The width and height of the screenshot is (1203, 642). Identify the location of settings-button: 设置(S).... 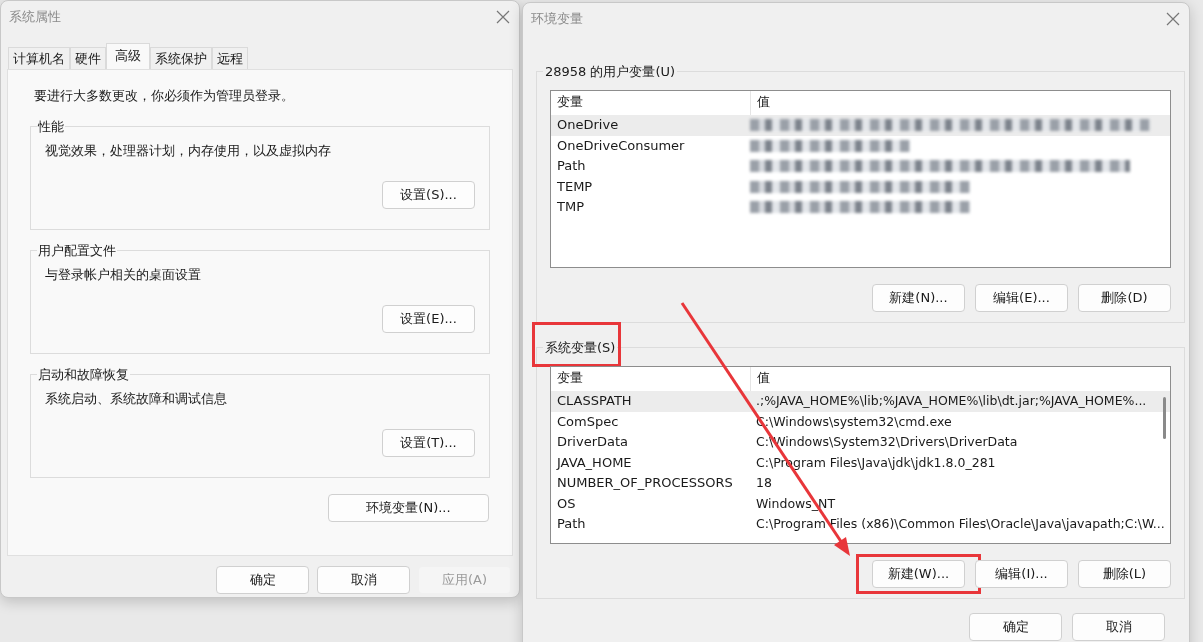
(428, 195).